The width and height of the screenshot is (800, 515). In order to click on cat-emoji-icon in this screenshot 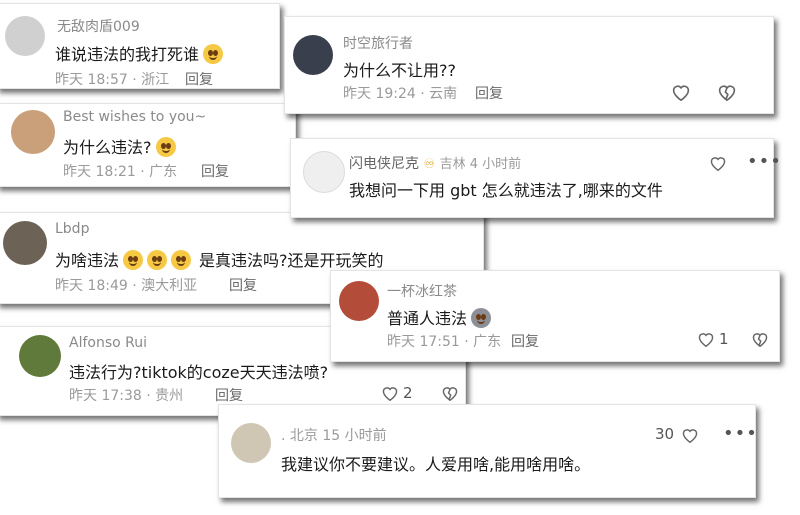, I will do `click(481, 318)`.